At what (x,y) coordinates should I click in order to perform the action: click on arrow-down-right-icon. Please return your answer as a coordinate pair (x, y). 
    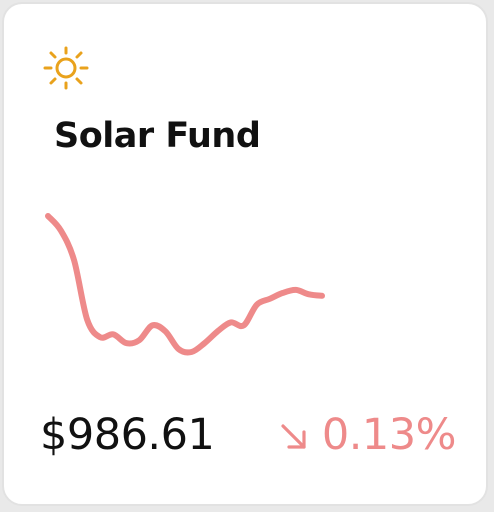
    Looking at the image, I should click on (293, 436).